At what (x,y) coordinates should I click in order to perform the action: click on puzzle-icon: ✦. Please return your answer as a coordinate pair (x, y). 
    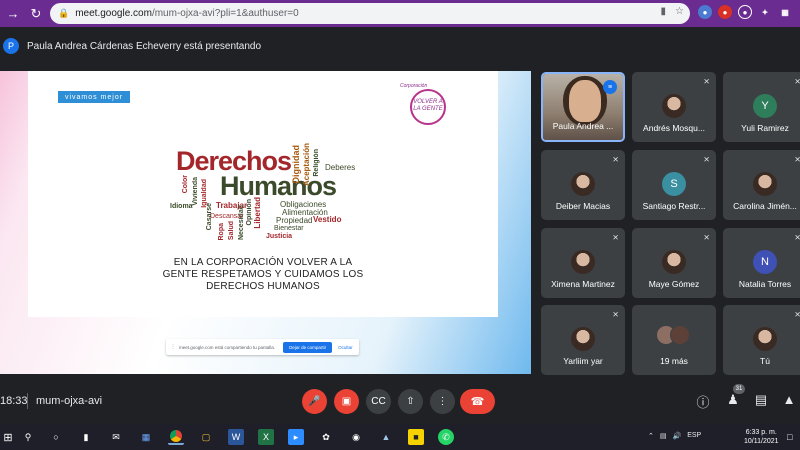
    Looking at the image, I should click on (765, 12).